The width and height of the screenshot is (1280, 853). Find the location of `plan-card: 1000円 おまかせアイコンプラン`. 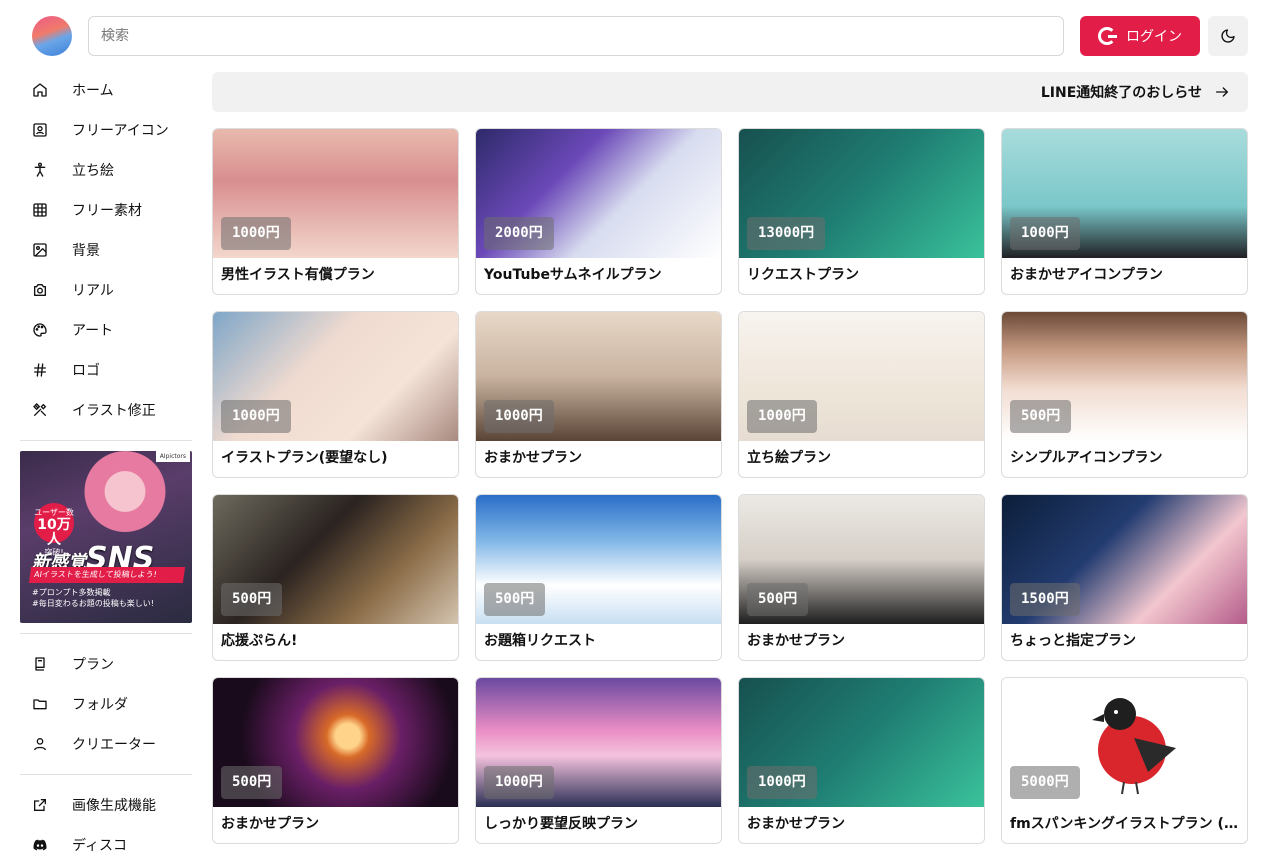

plan-card: 1000円 おまかせアイコンプラン is located at coordinates (1124, 211).